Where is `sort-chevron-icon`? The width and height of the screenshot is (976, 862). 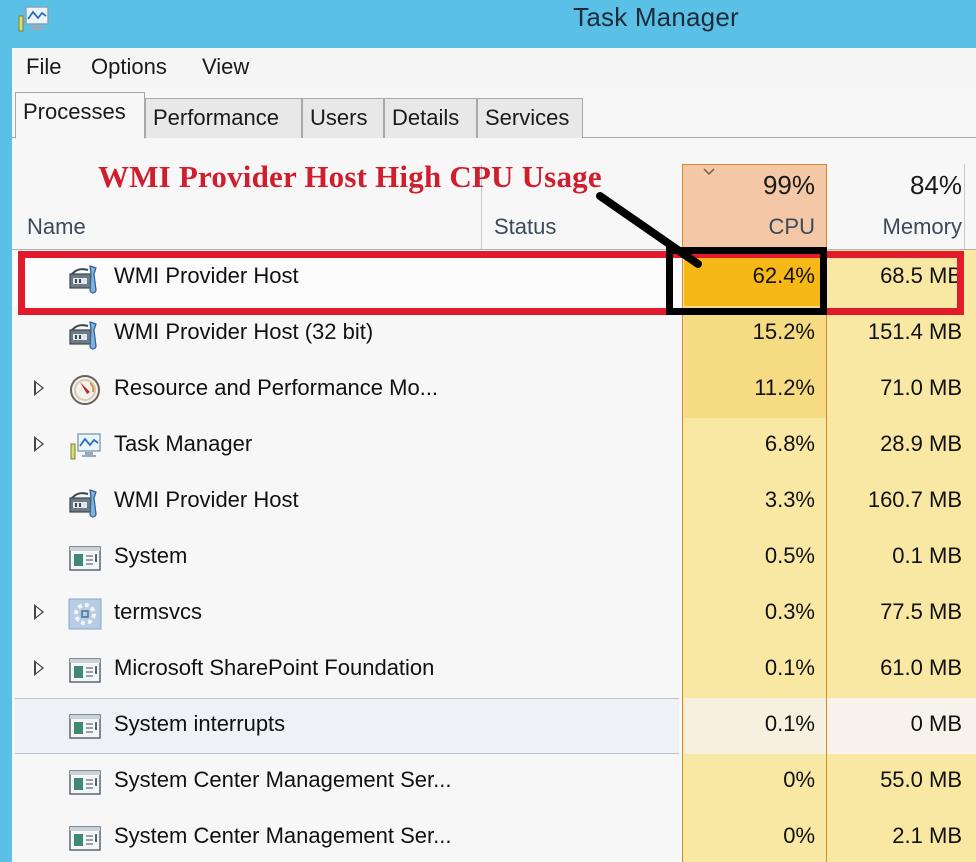
sort-chevron-icon is located at coordinates (709, 172).